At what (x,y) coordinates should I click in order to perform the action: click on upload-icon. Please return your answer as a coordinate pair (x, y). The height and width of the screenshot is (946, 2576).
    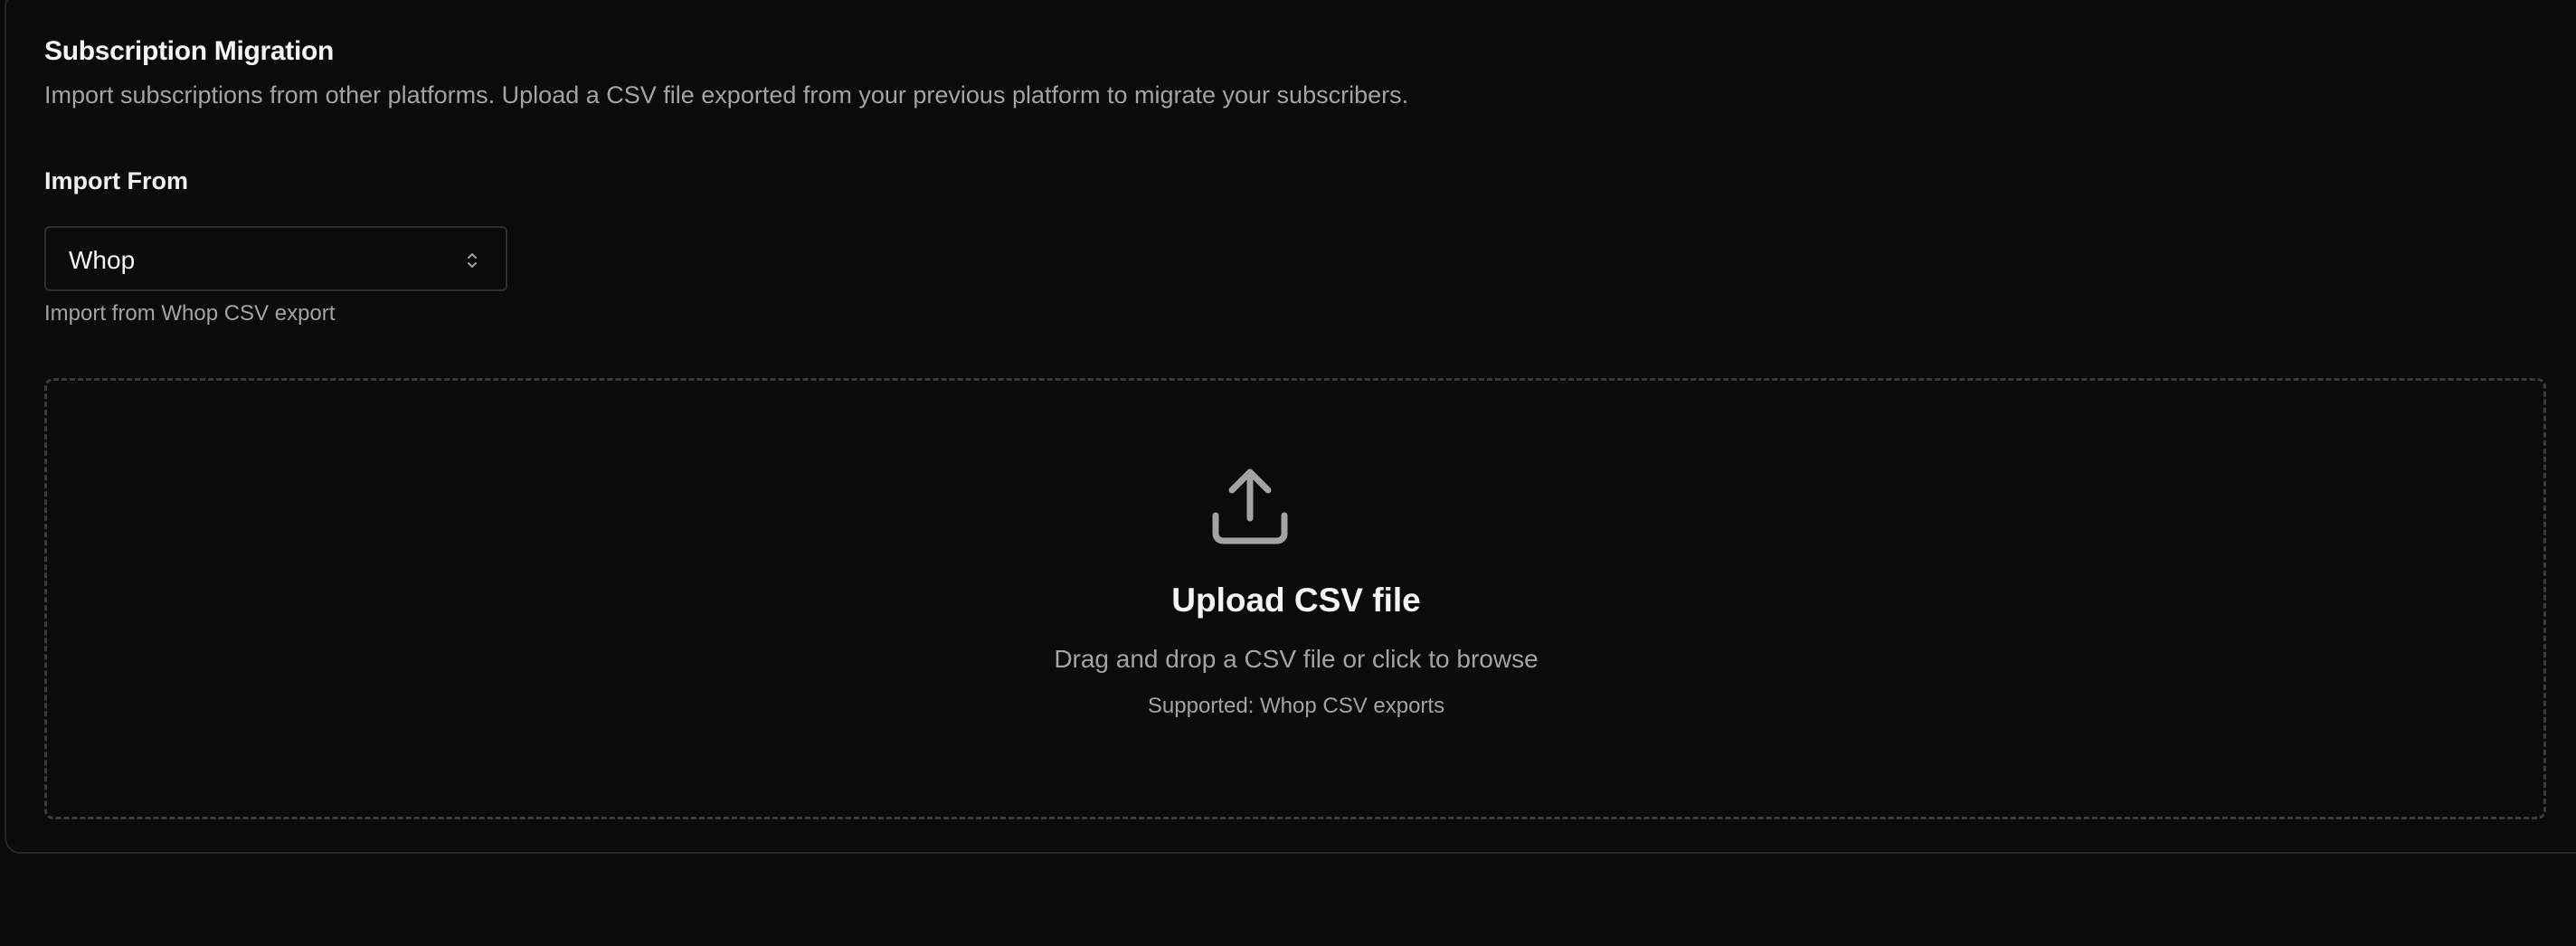
    Looking at the image, I should click on (1250, 506).